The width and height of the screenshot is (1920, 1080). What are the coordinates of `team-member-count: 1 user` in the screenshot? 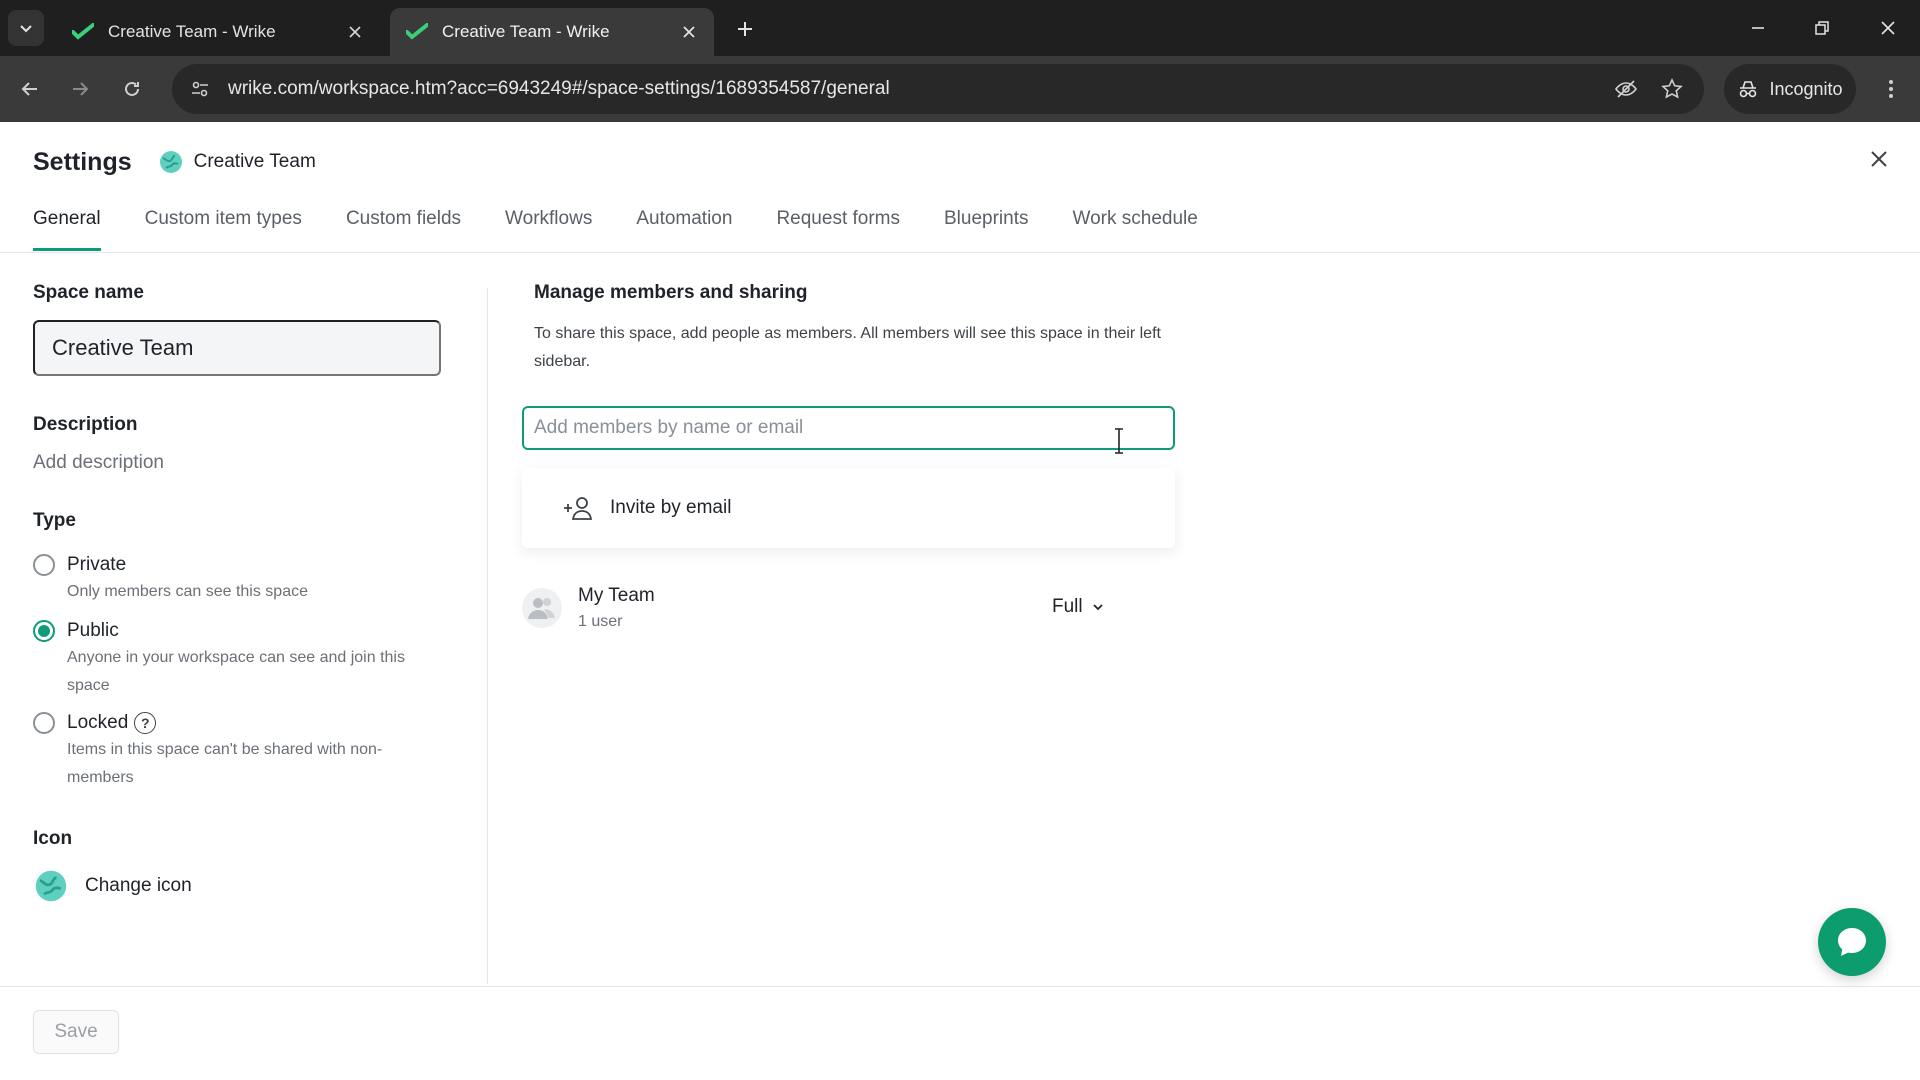 It's located at (600, 621).